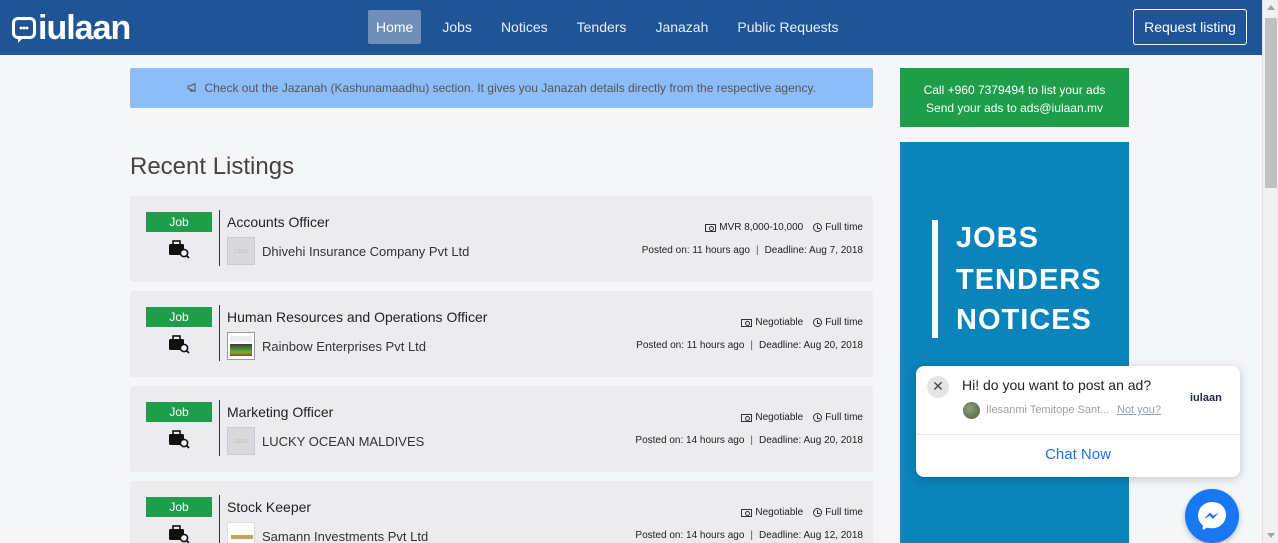 The width and height of the screenshot is (1278, 543). I want to click on listing-title: Human Resources and Operations Officer, so click(357, 317).